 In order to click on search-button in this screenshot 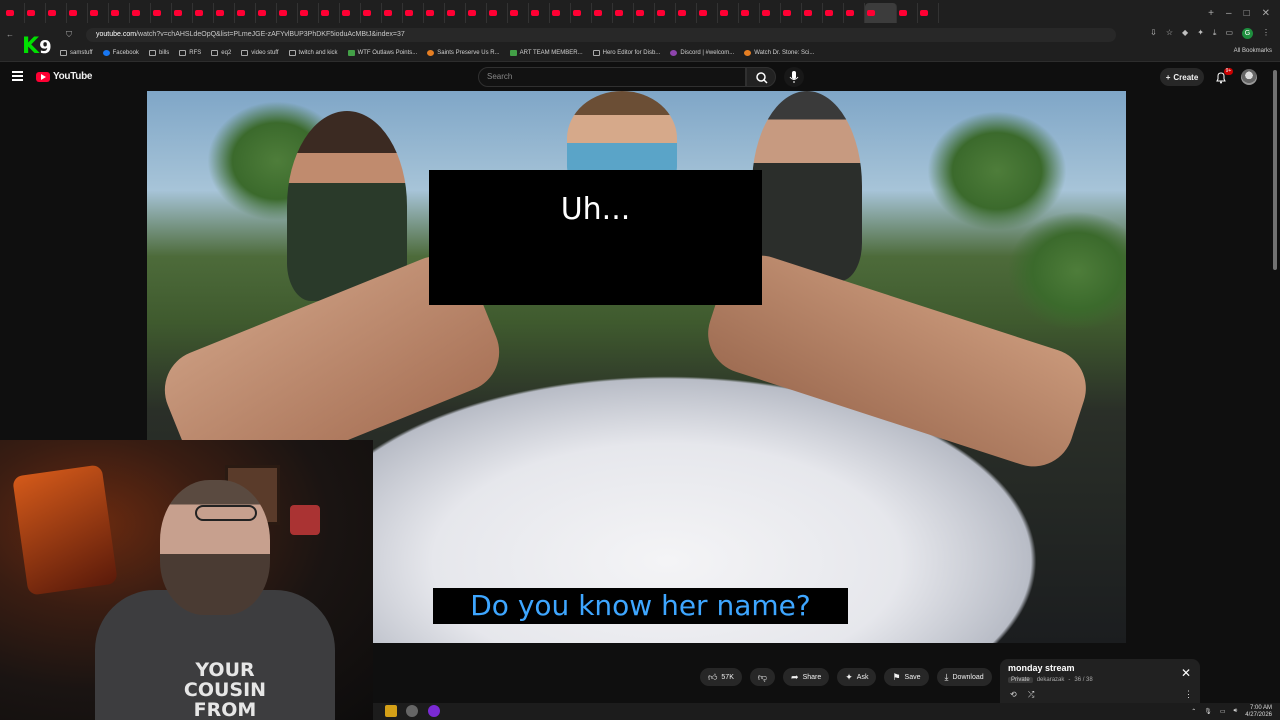, I will do `click(761, 77)`.